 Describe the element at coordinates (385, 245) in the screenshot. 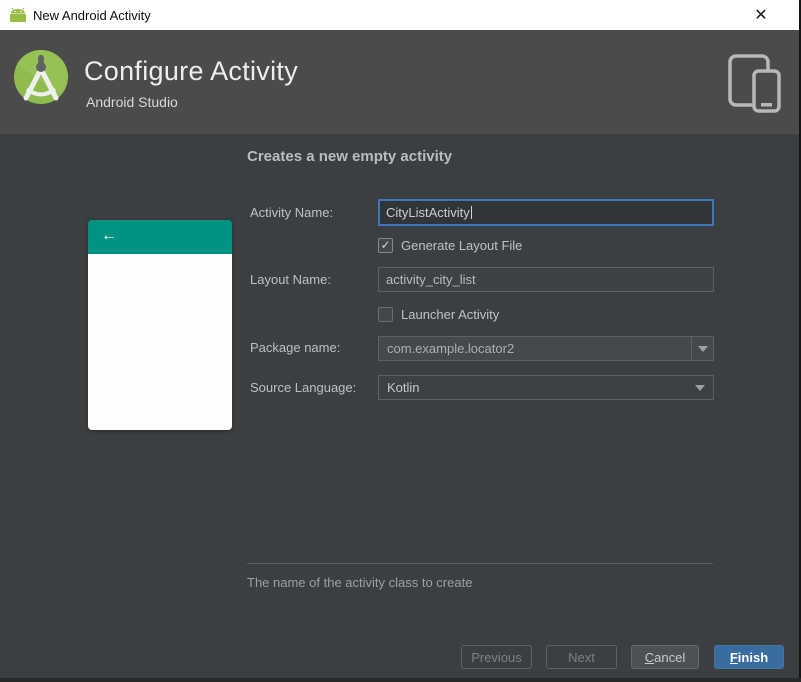

I see `generate-layout-checkbox: ✓` at that location.